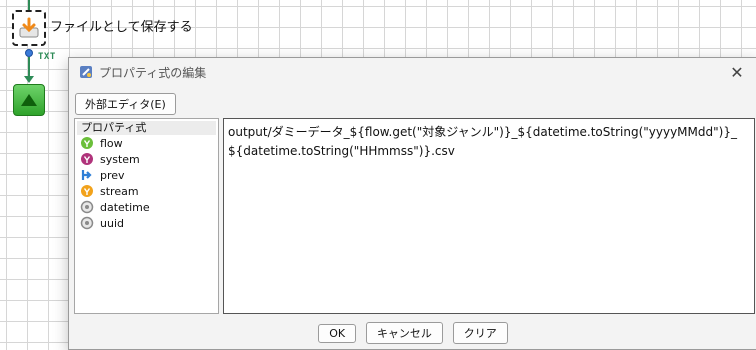 This screenshot has height=350, width=756. What do you see at coordinates (412, 101) in the screenshot?
I see `dialog-toolbar: 外部エディタ(E)` at bounding box center [412, 101].